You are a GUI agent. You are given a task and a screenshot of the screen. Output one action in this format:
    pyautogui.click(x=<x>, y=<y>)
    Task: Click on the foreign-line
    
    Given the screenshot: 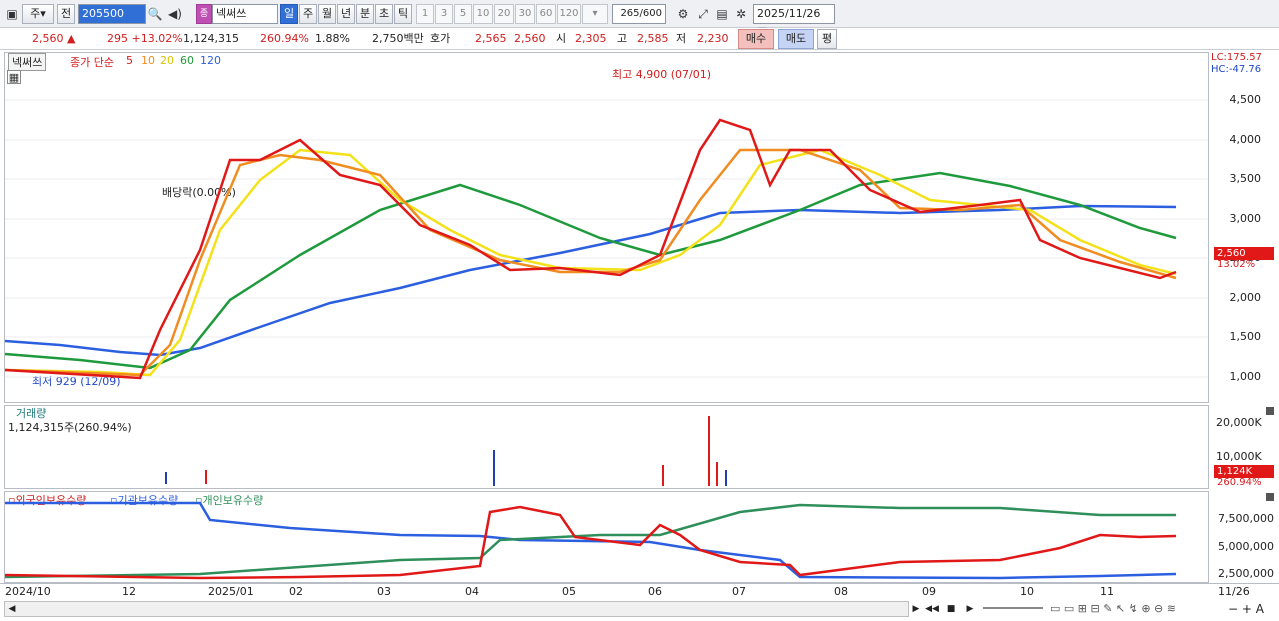 What is the action you would take?
    pyautogui.click(x=590, y=542)
    